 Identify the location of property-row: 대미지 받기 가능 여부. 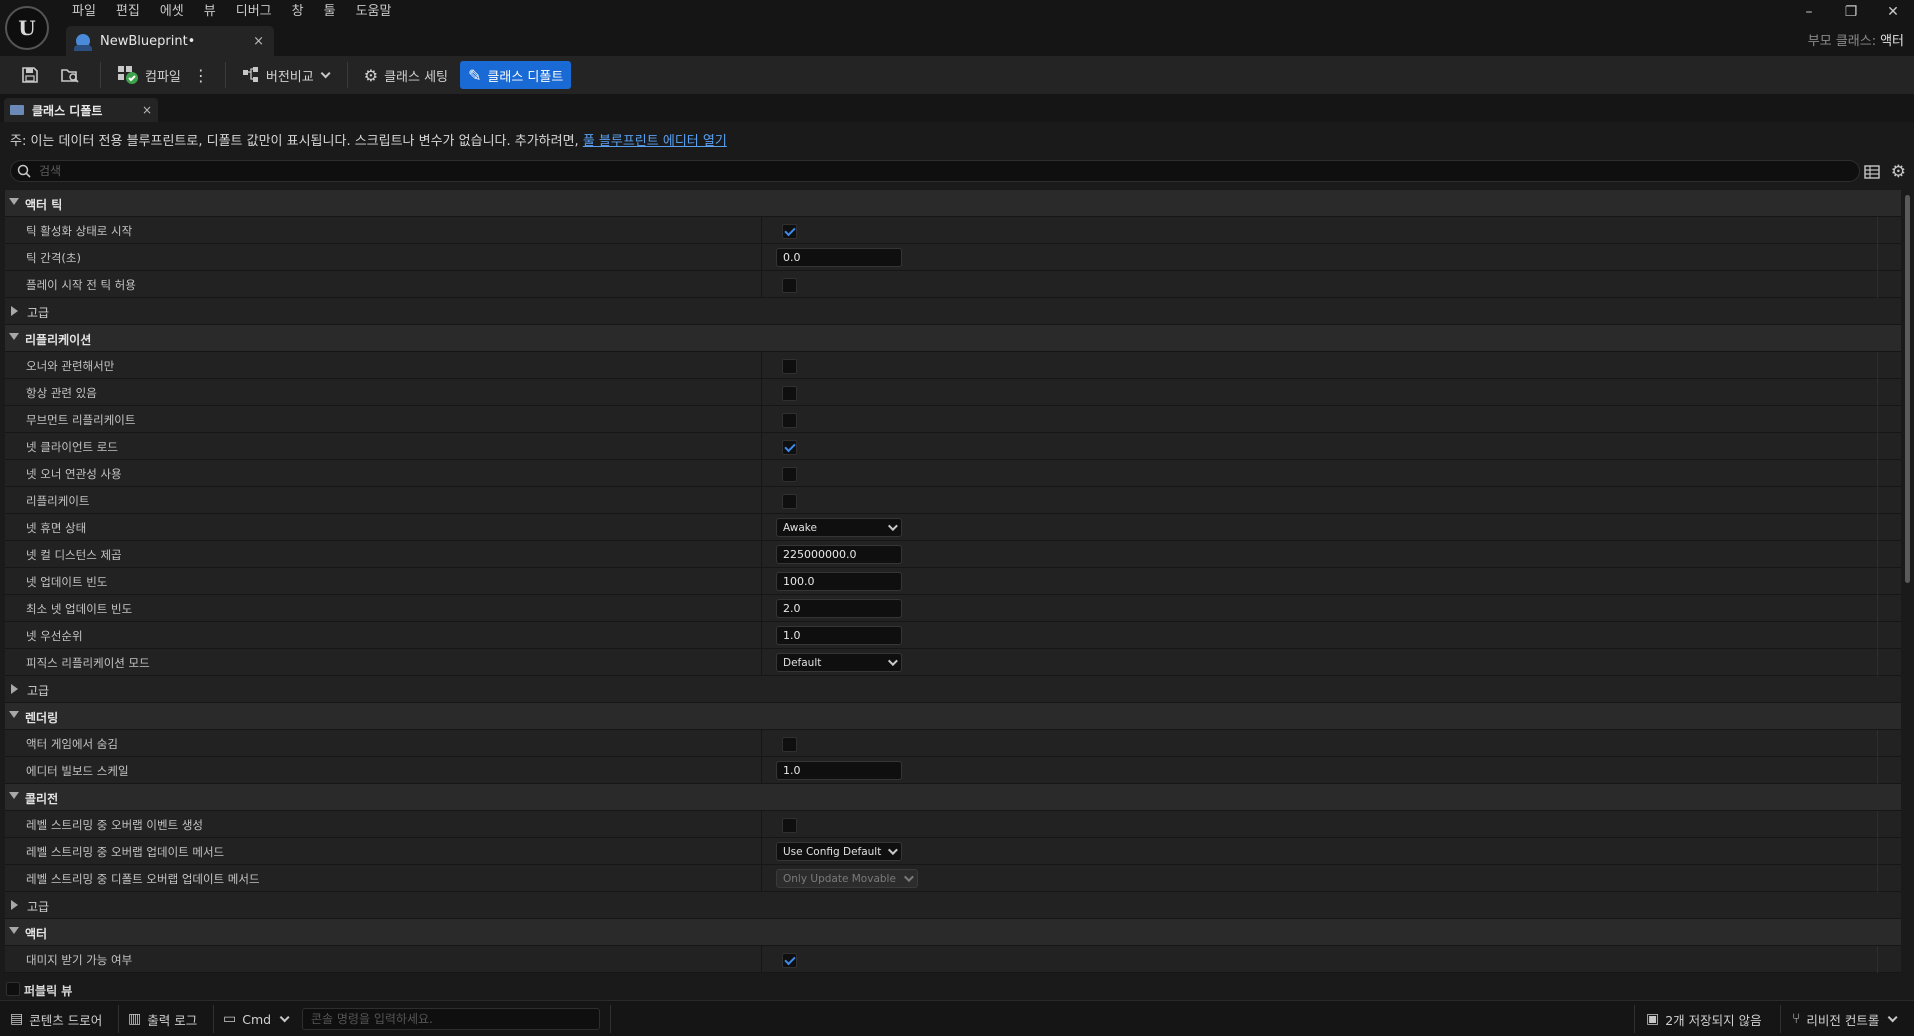
(953, 959).